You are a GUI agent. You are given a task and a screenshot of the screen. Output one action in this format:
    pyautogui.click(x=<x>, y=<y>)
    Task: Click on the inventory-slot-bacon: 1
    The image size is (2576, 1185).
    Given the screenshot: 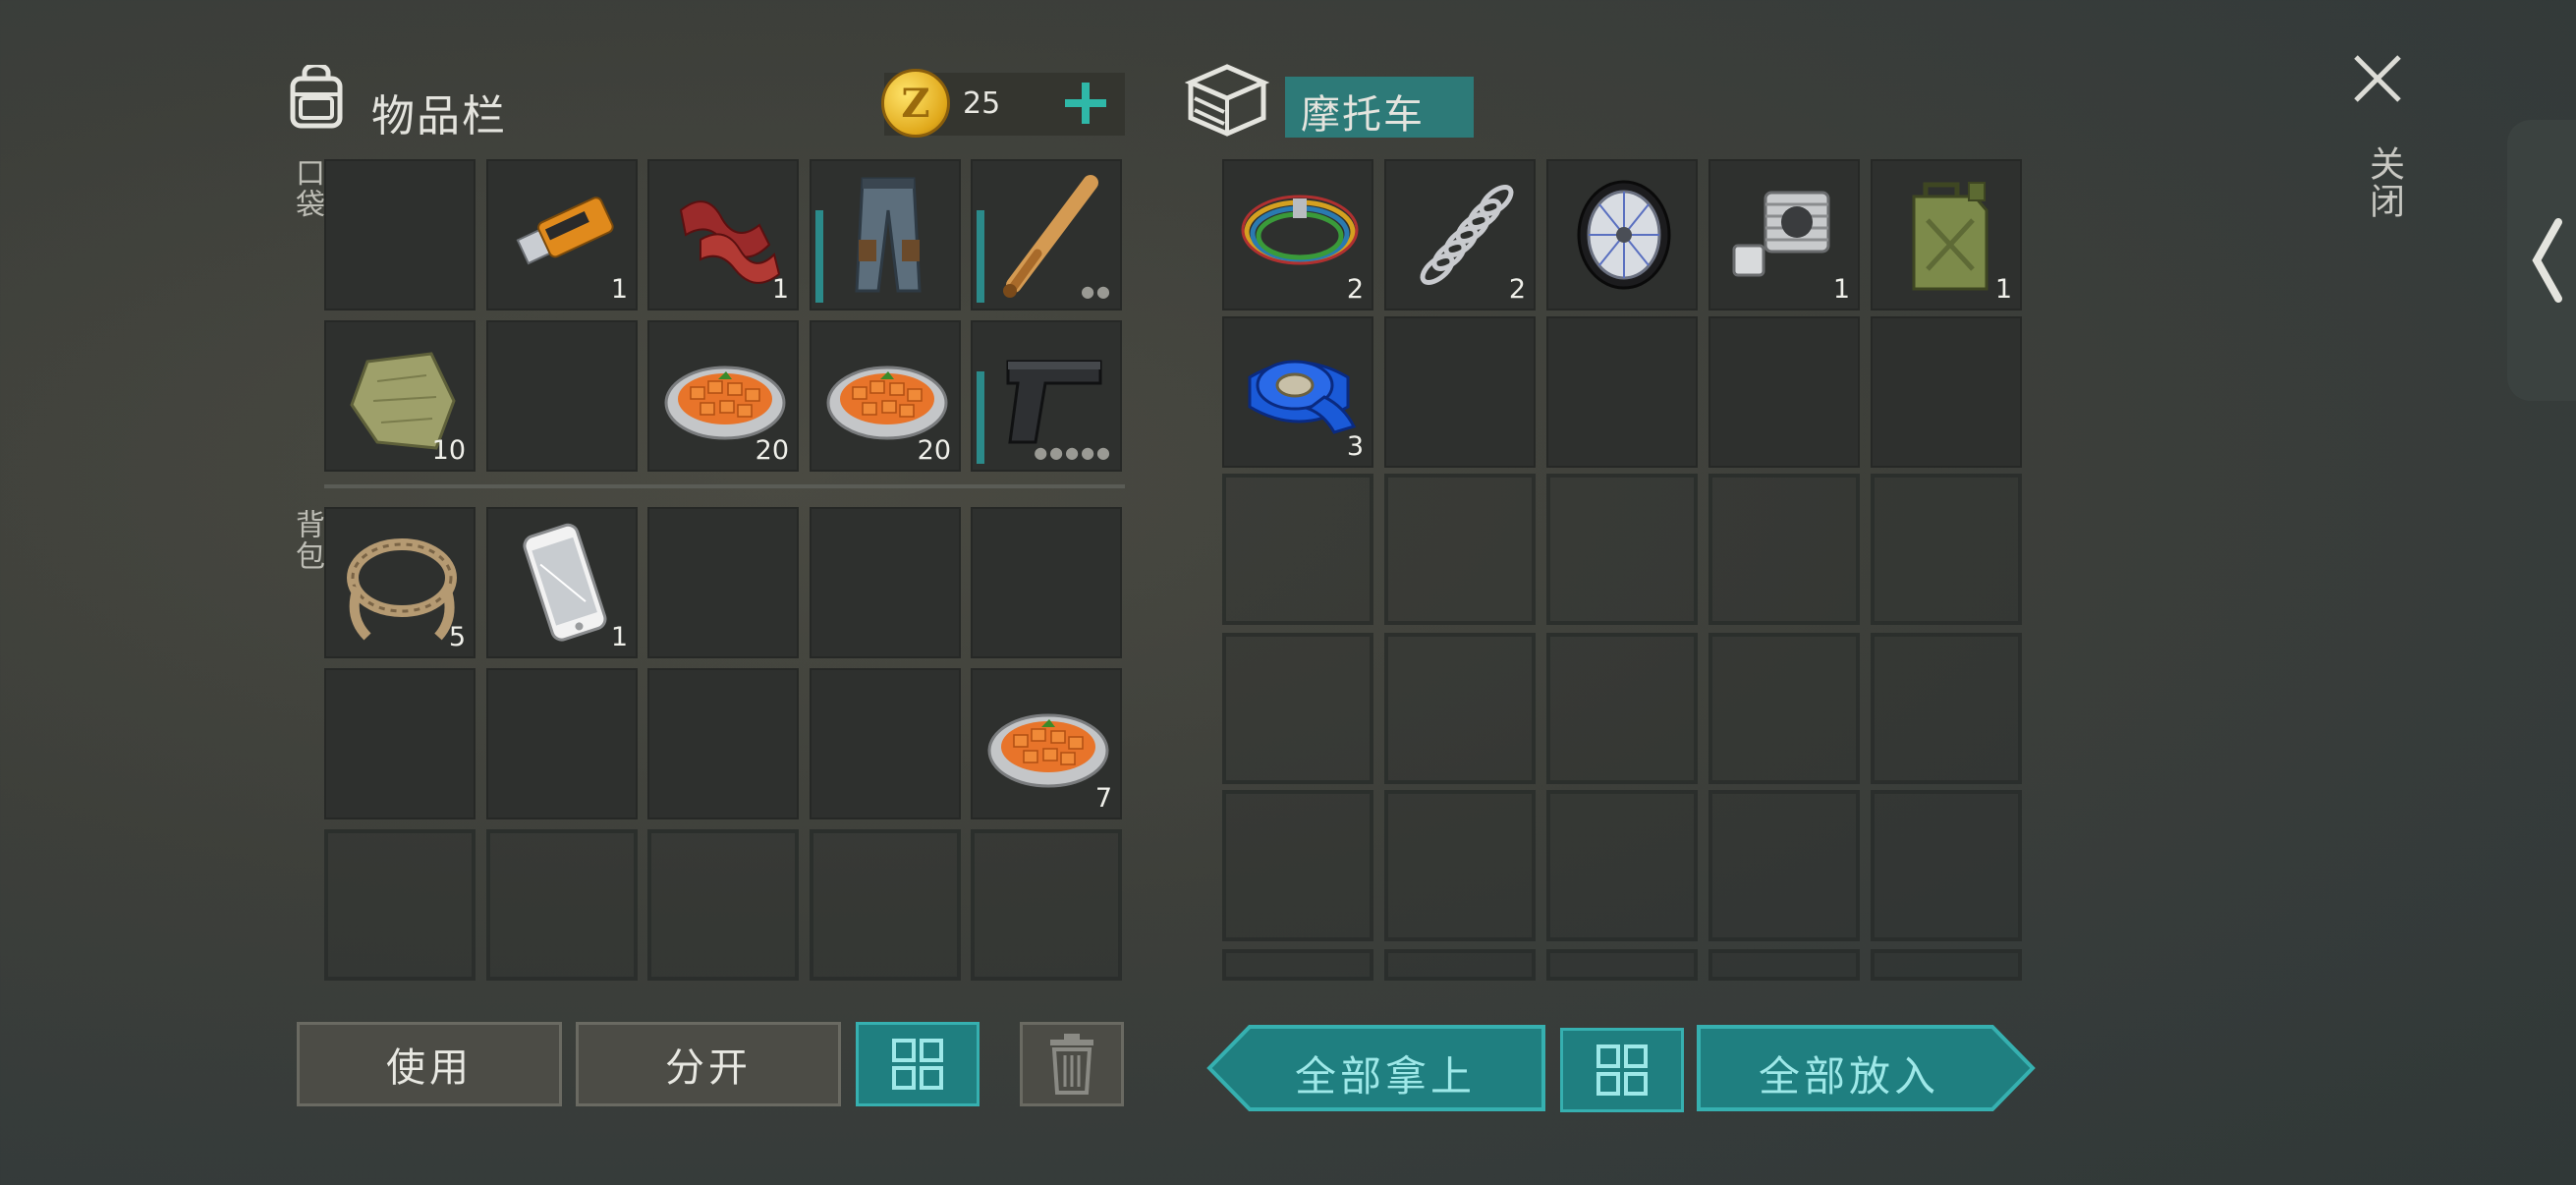 What is the action you would take?
    pyautogui.click(x=723, y=235)
    